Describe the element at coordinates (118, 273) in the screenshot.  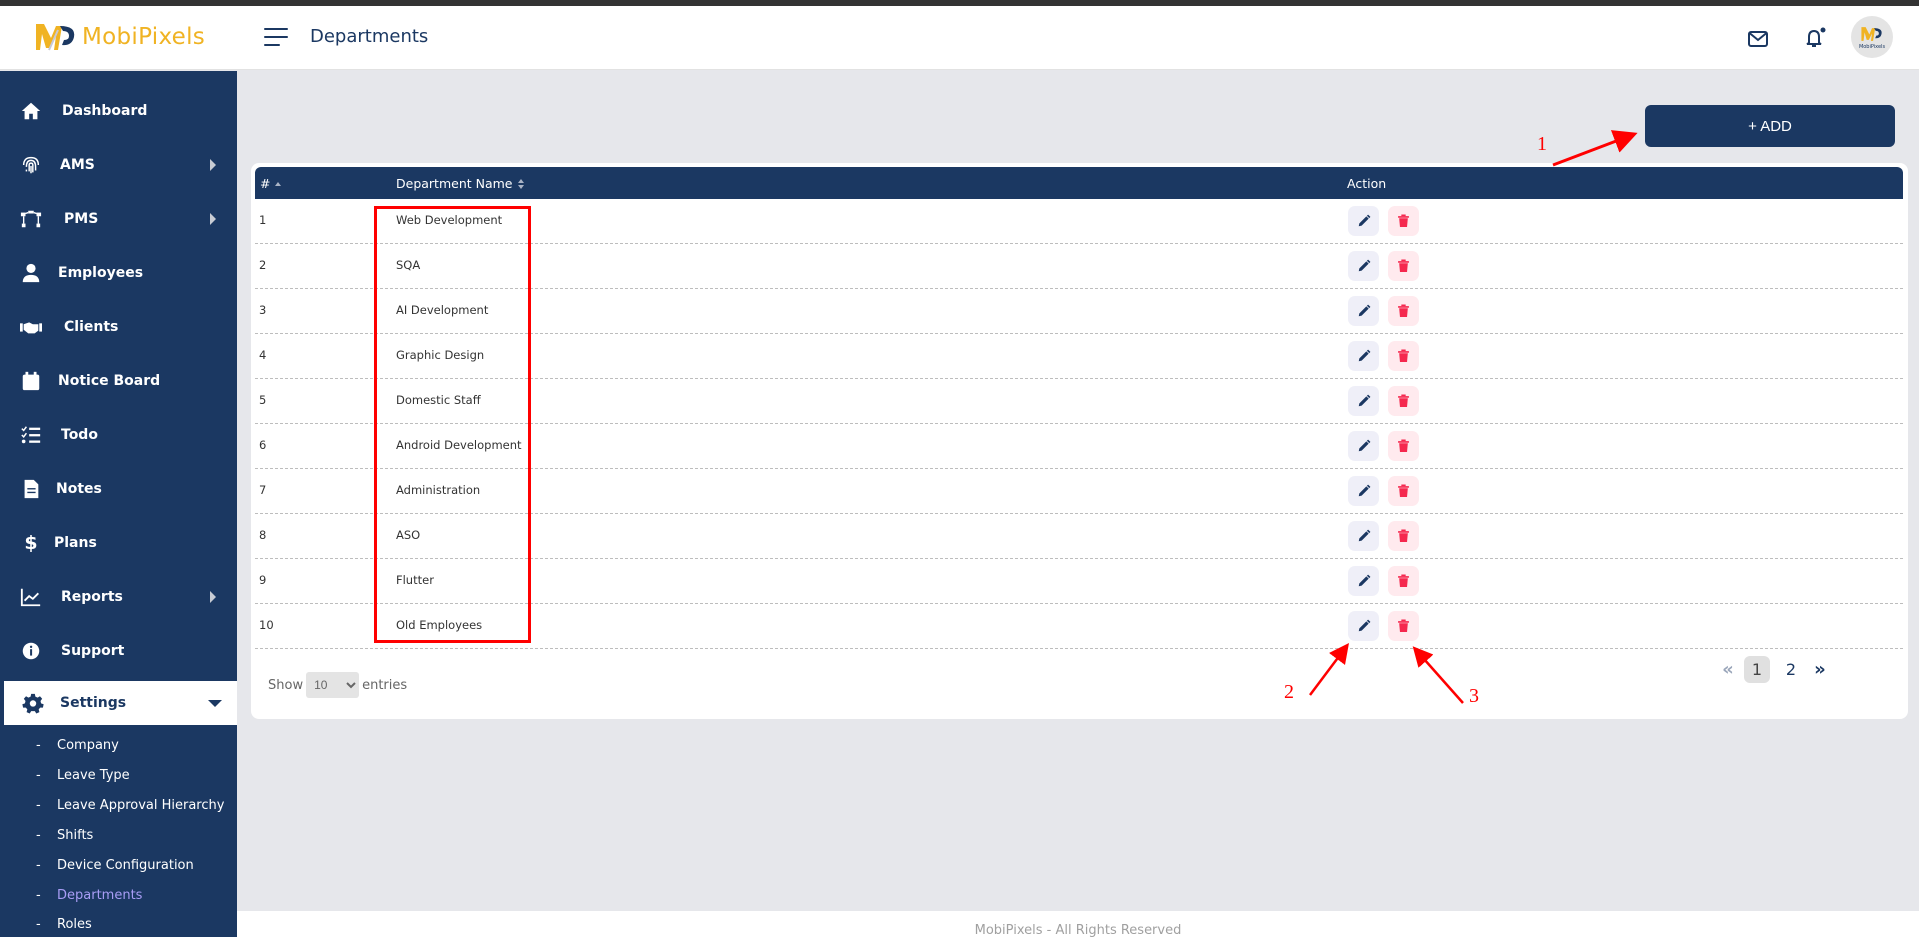
I see `sidebar-item-employees: Employees` at that location.